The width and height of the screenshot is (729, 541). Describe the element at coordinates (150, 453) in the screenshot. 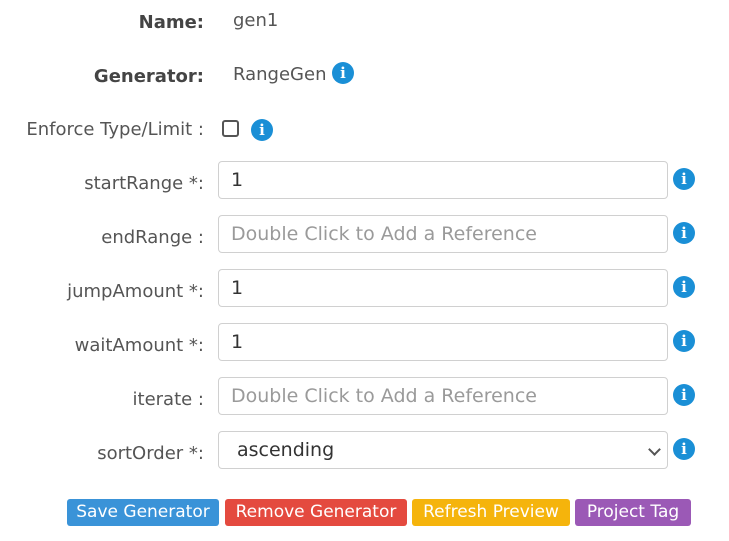

I see `sort-order-label: sortOrder *:` at that location.